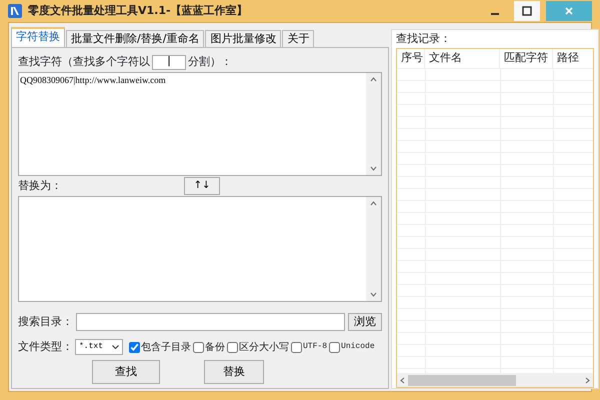  I want to click on option-label: Unicode, so click(358, 347).